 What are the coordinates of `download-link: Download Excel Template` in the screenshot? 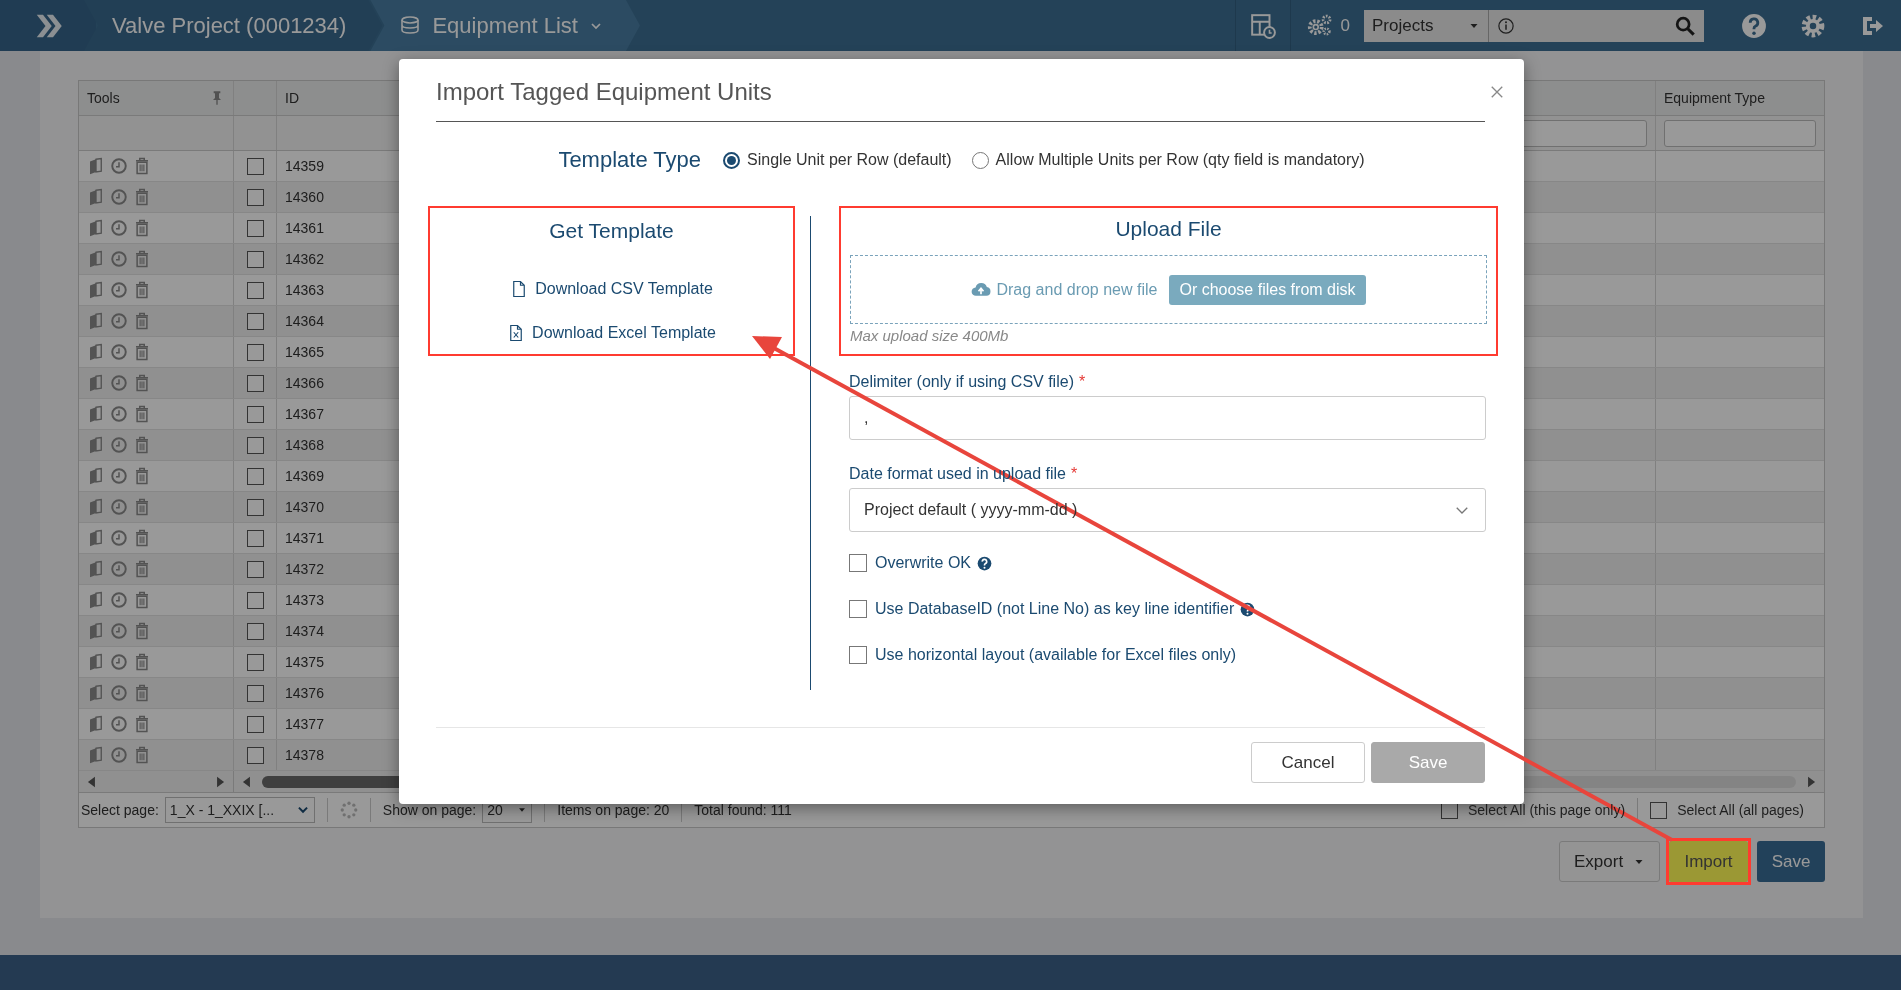 It's located at (611, 333).